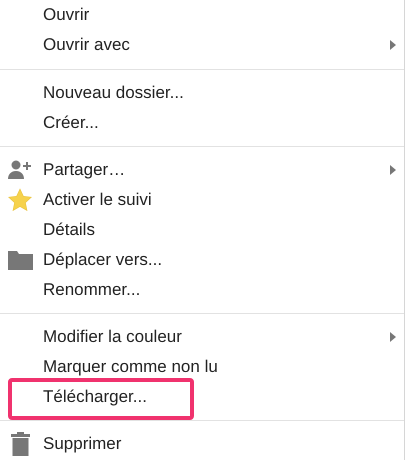  Describe the element at coordinates (69, 230) in the screenshot. I see `menu-item: Détails` at that location.